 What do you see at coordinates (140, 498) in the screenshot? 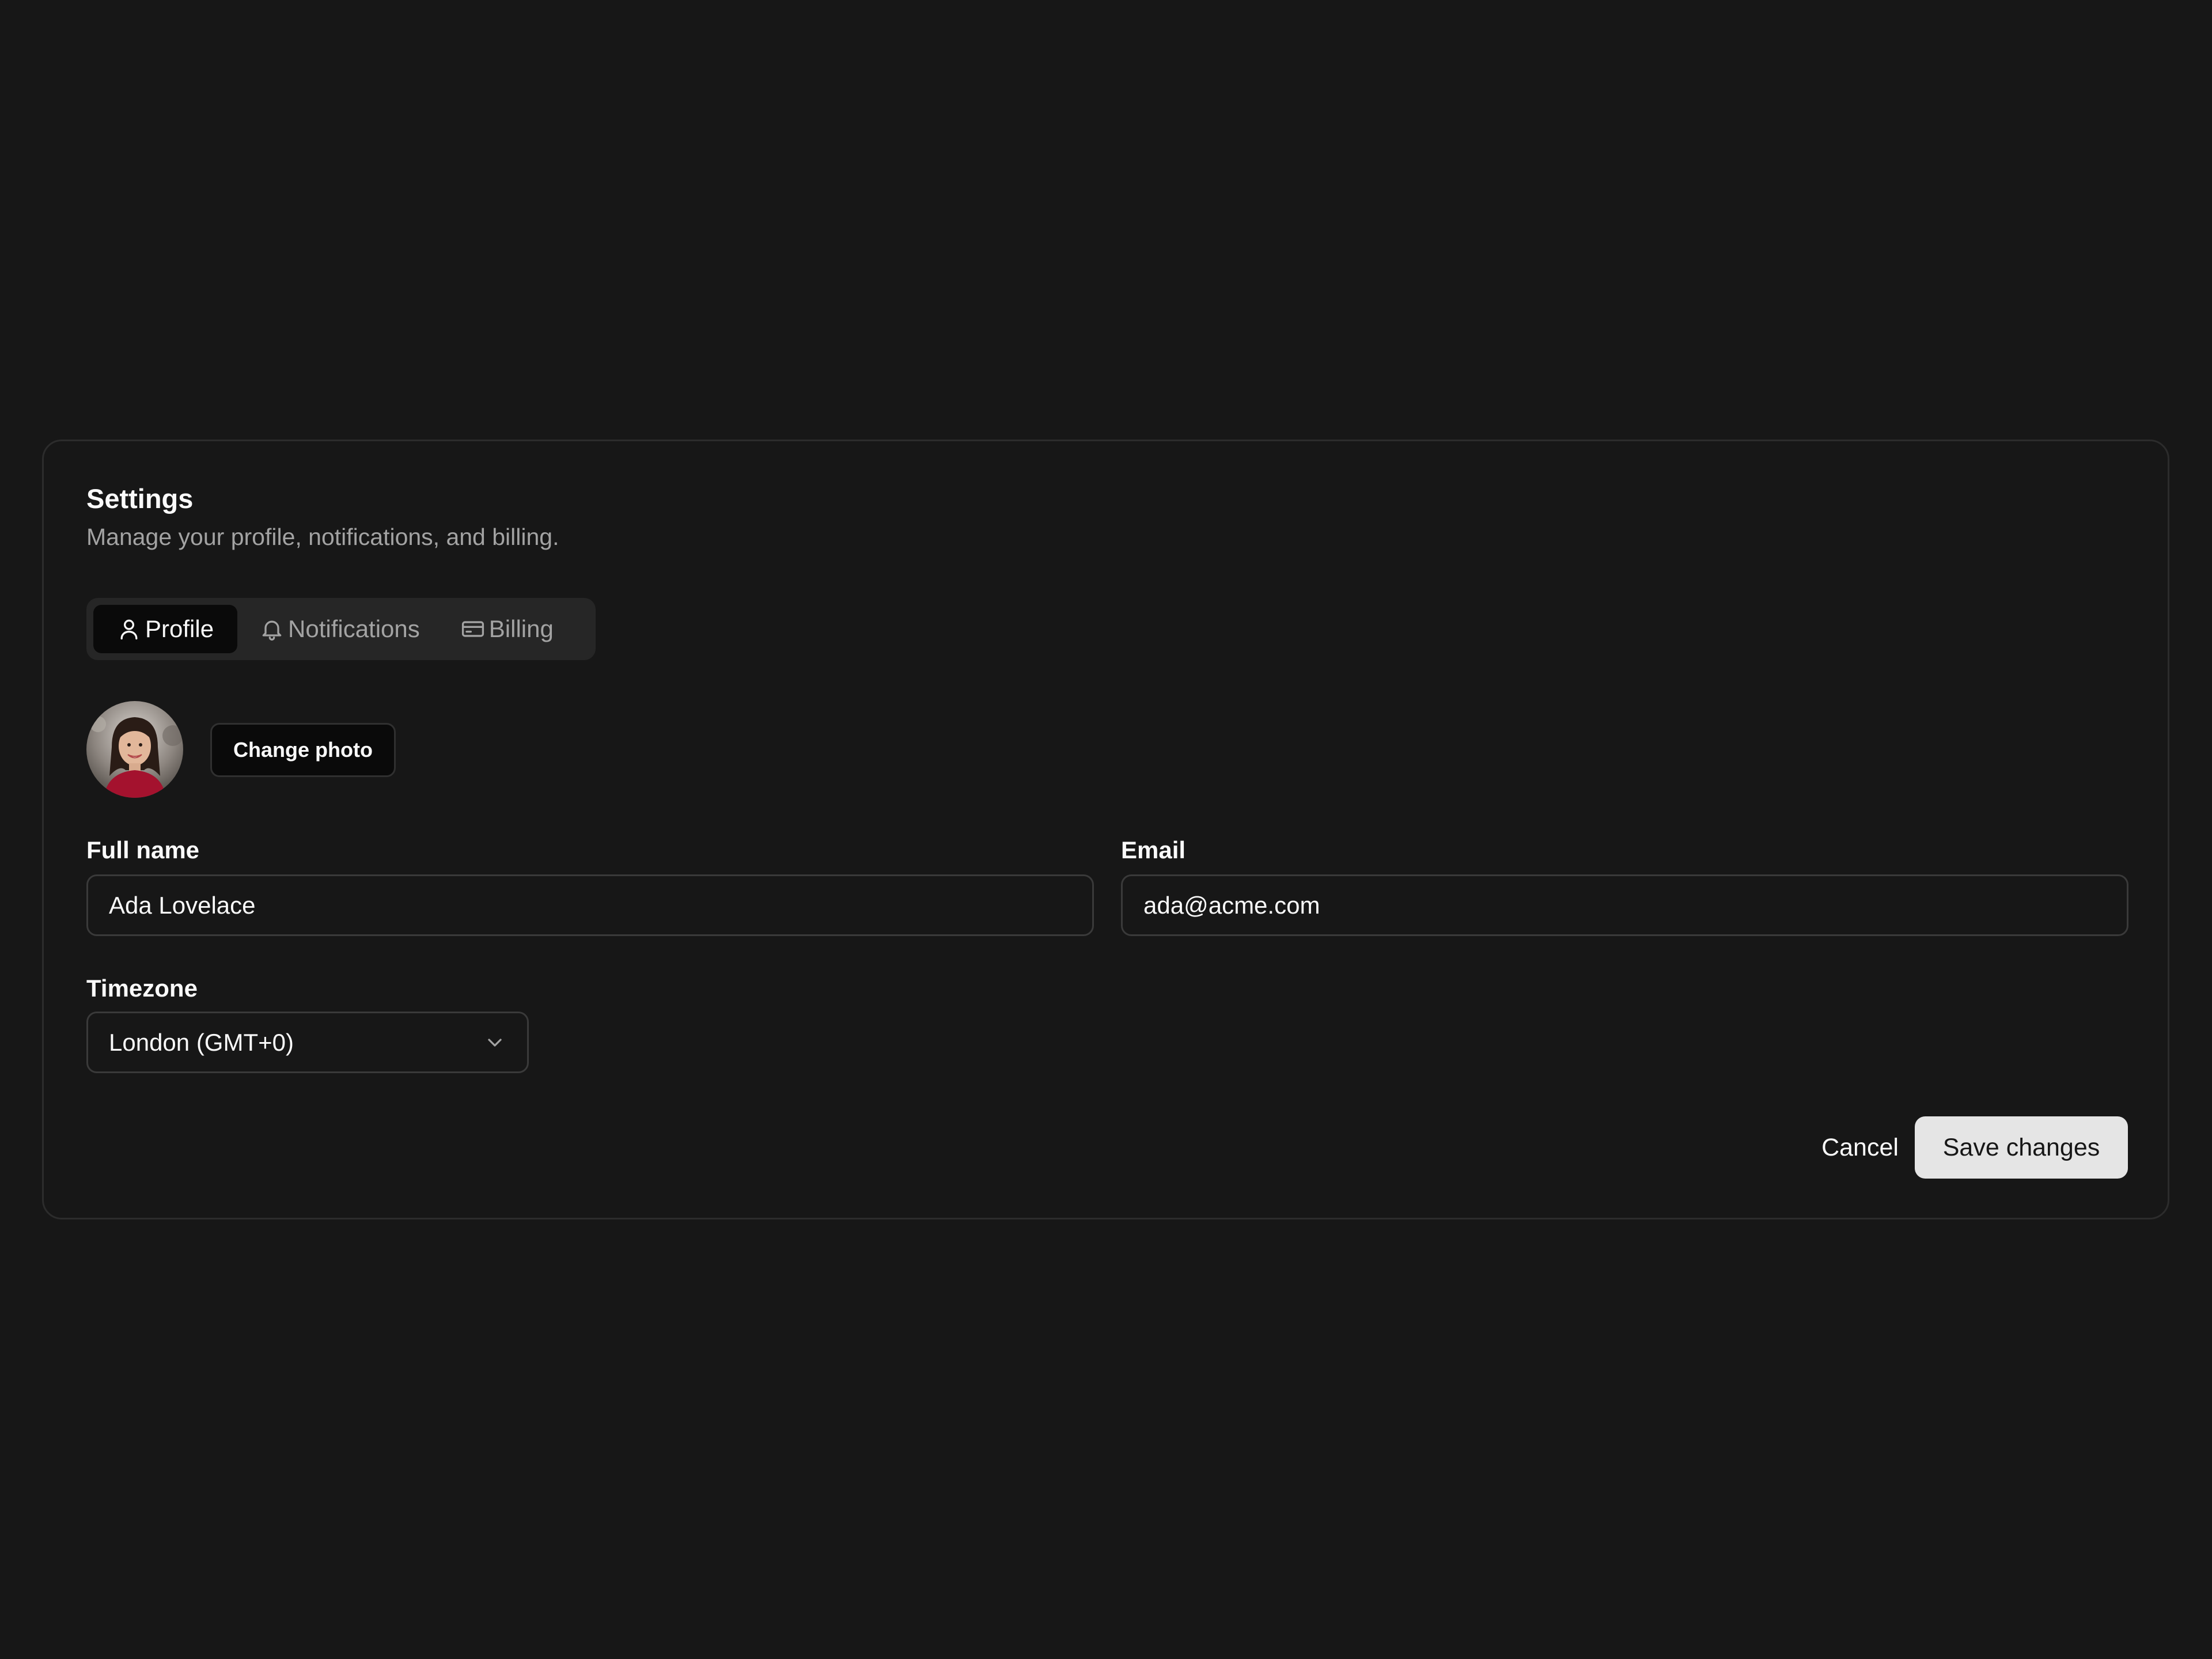
I see `page-title: Settings` at bounding box center [140, 498].